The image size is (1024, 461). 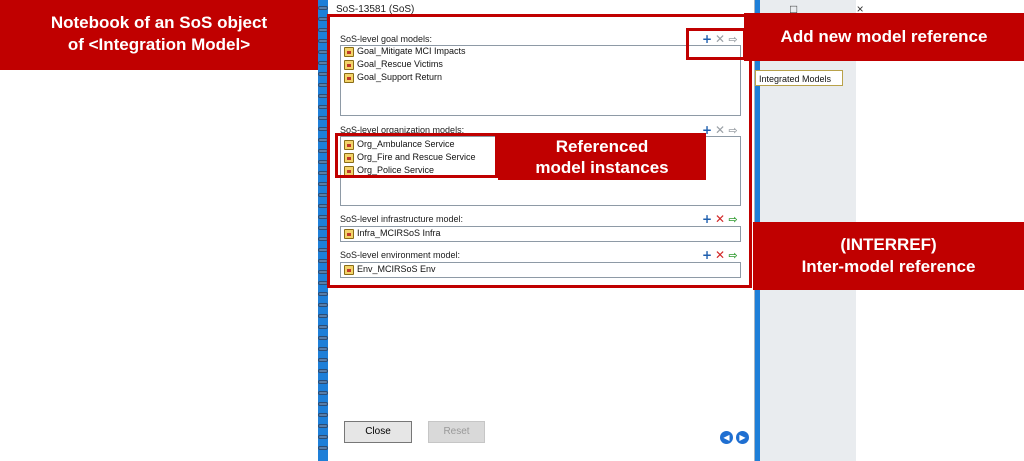 What do you see at coordinates (378, 432) in the screenshot?
I see `close-button: Close` at bounding box center [378, 432].